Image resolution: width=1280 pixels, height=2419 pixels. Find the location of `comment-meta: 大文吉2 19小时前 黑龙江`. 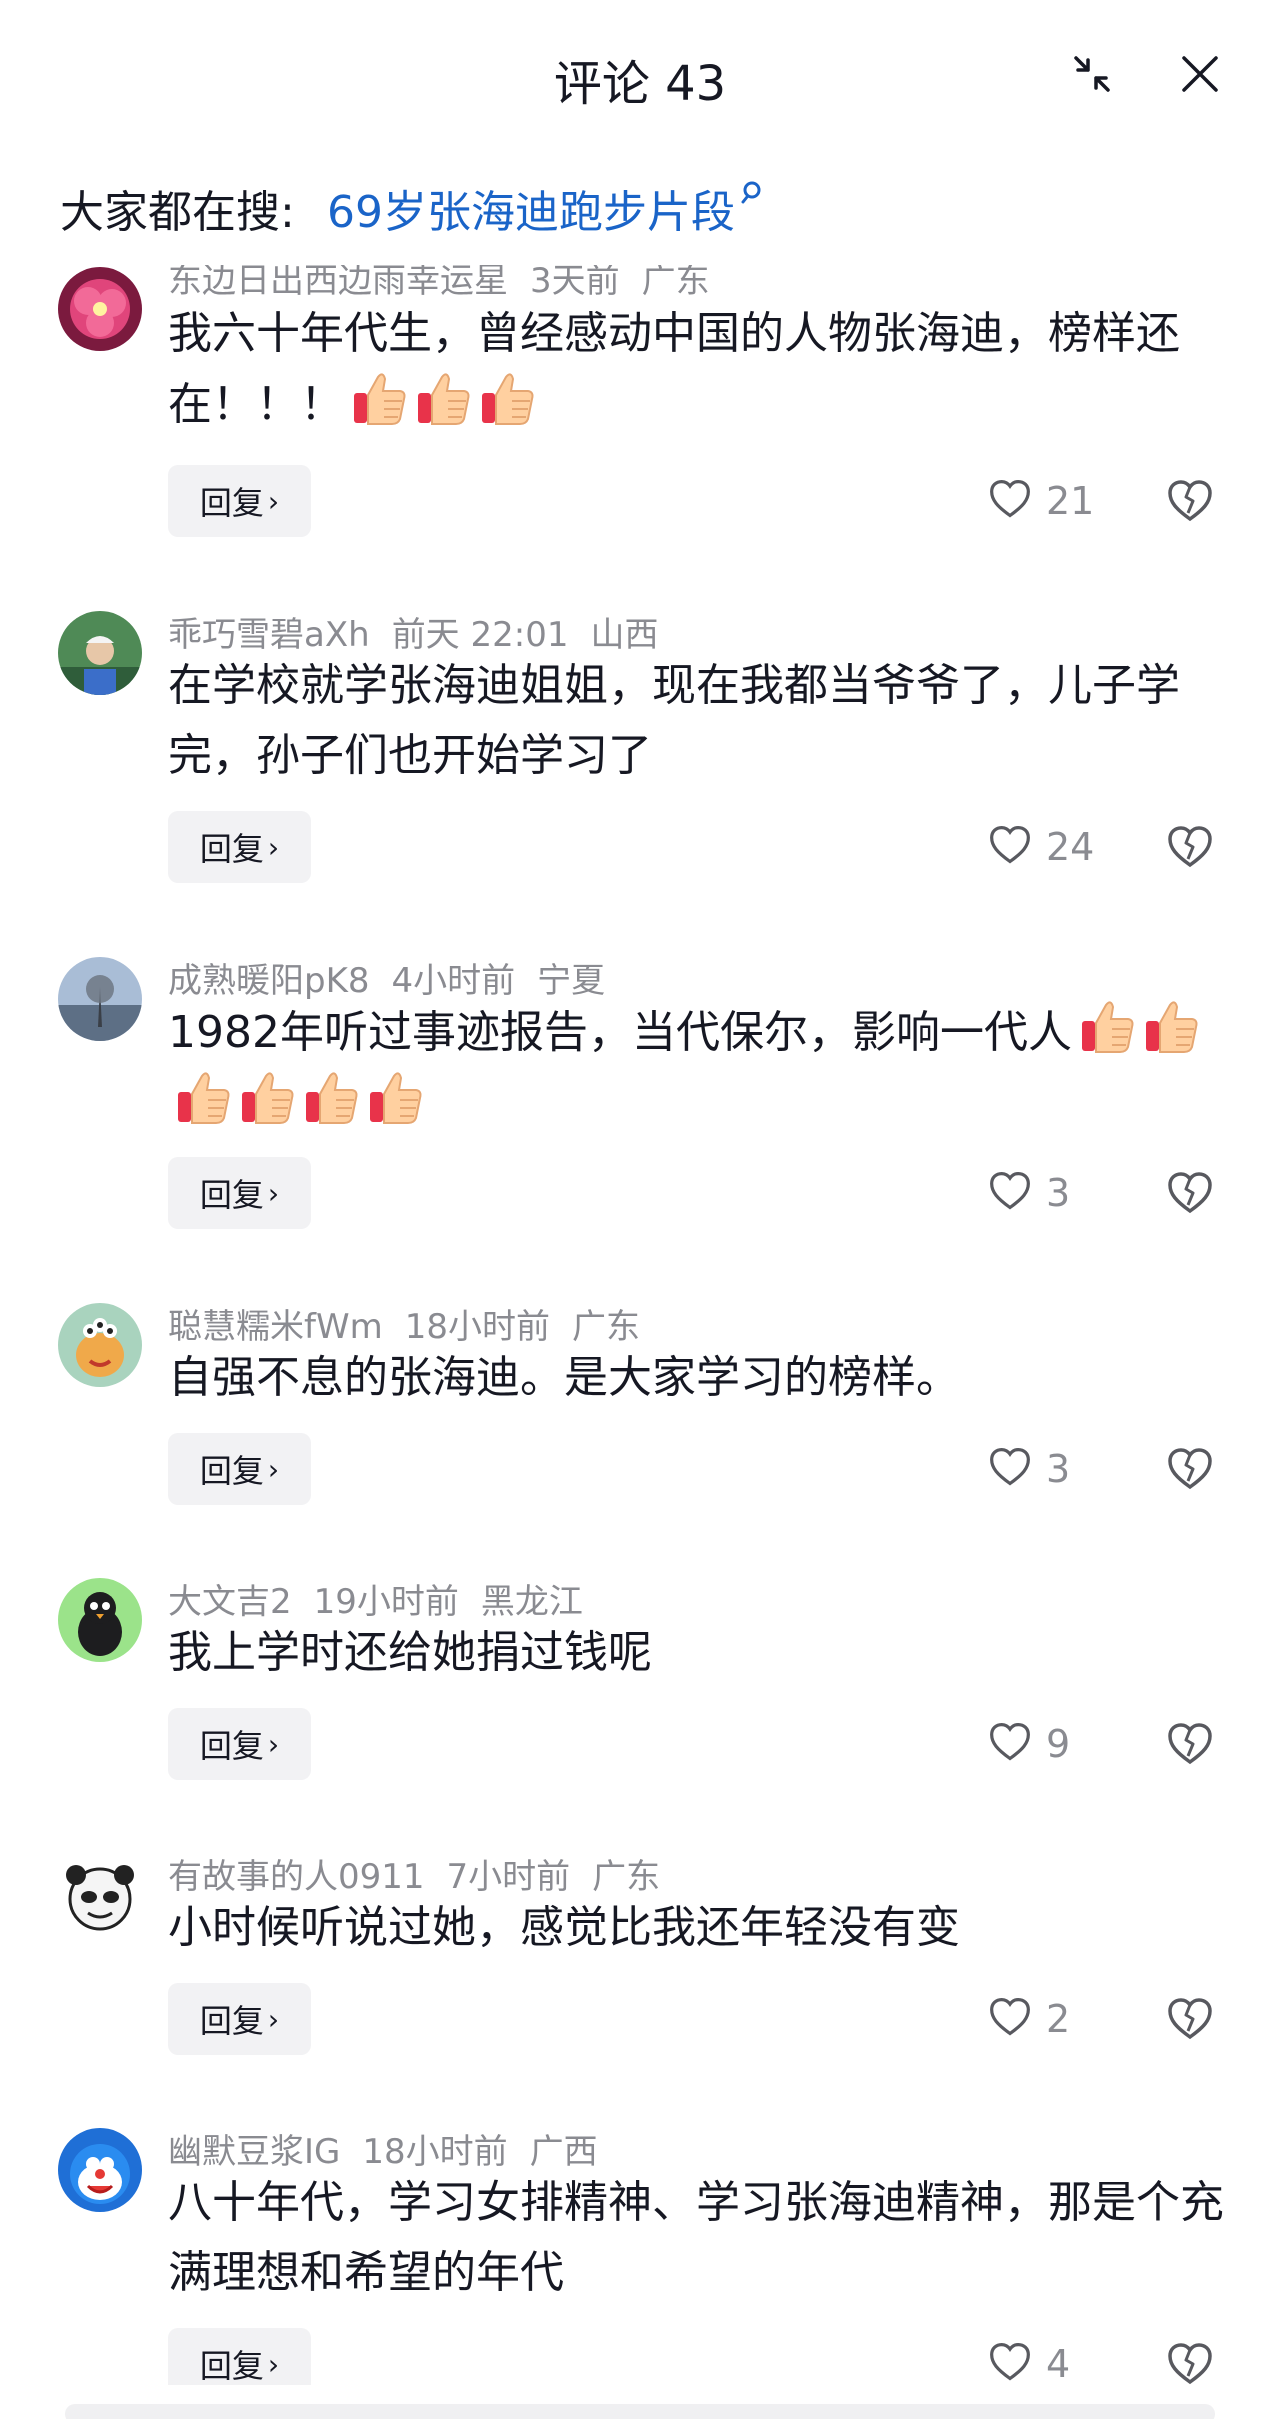

comment-meta: 大文吉2 19小时前 黑龙江 is located at coordinates (386, 1598).